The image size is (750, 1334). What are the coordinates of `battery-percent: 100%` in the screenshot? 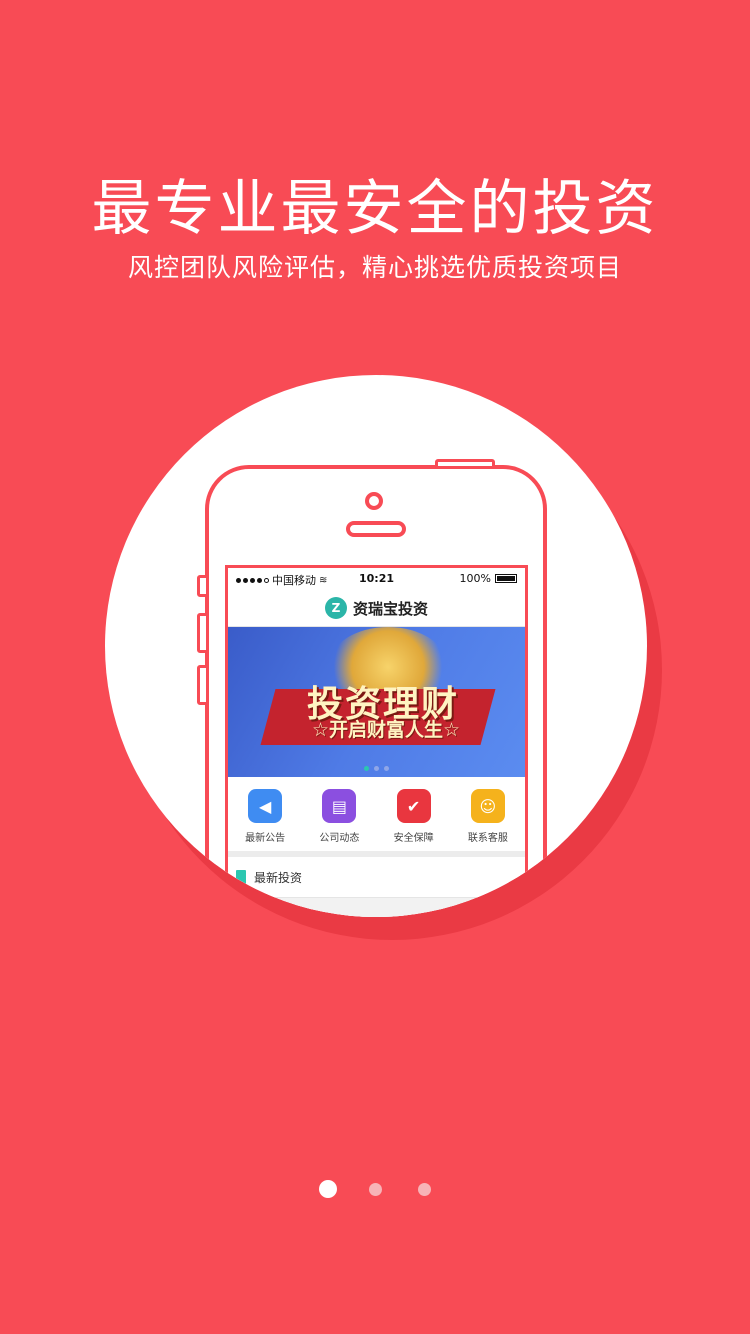 It's located at (475, 578).